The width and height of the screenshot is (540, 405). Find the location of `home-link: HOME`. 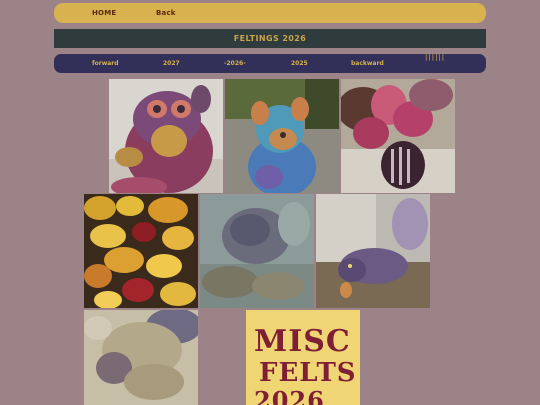

home-link: HOME is located at coordinates (104, 13).